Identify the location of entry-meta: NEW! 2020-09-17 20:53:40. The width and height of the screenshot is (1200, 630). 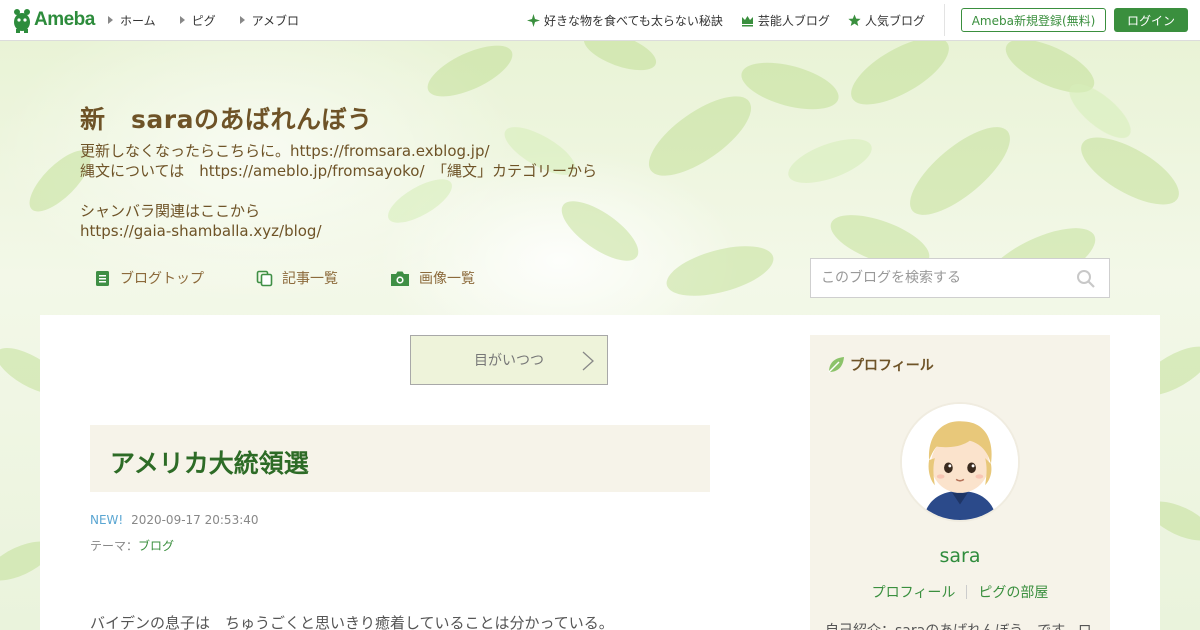
(174, 520).